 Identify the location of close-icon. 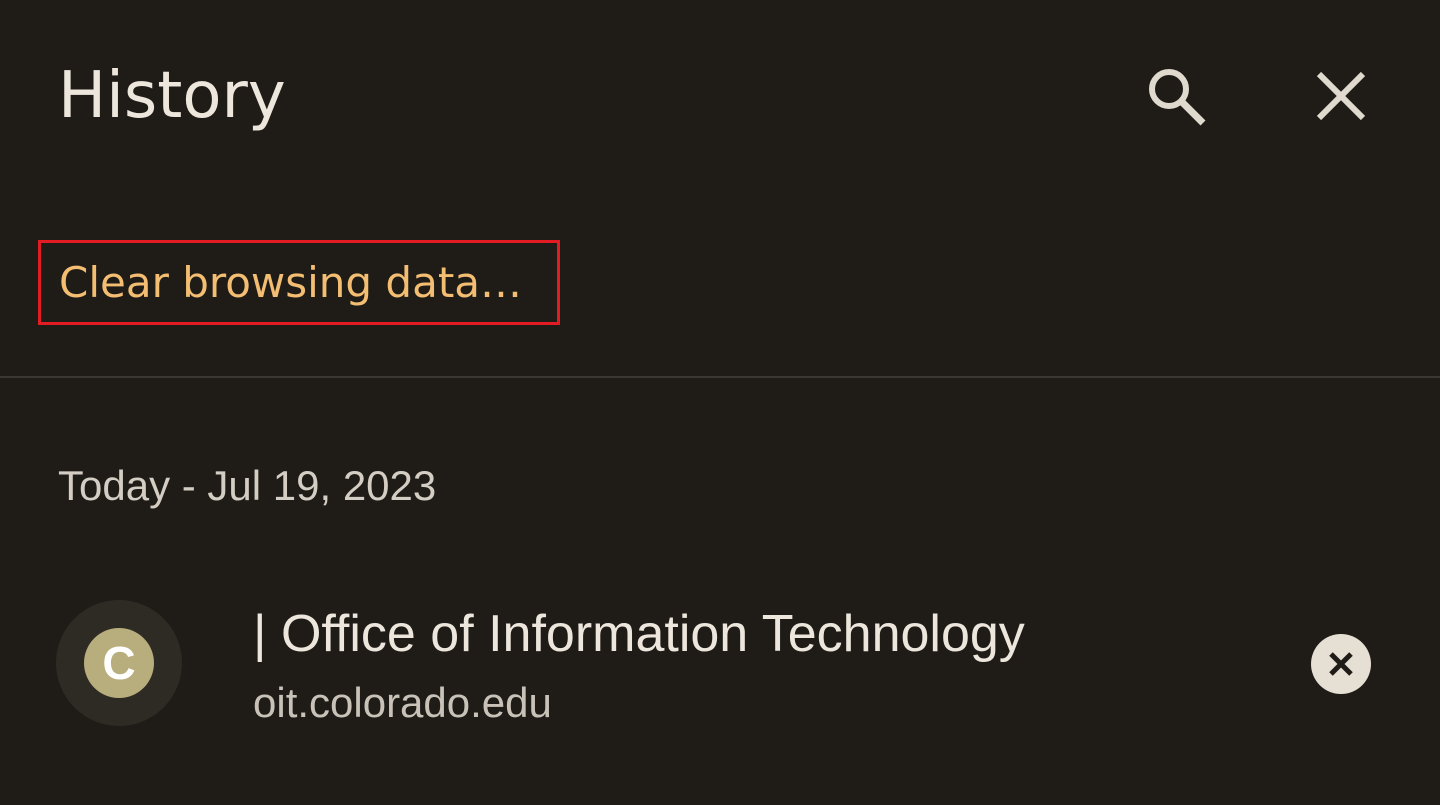
(1341, 96).